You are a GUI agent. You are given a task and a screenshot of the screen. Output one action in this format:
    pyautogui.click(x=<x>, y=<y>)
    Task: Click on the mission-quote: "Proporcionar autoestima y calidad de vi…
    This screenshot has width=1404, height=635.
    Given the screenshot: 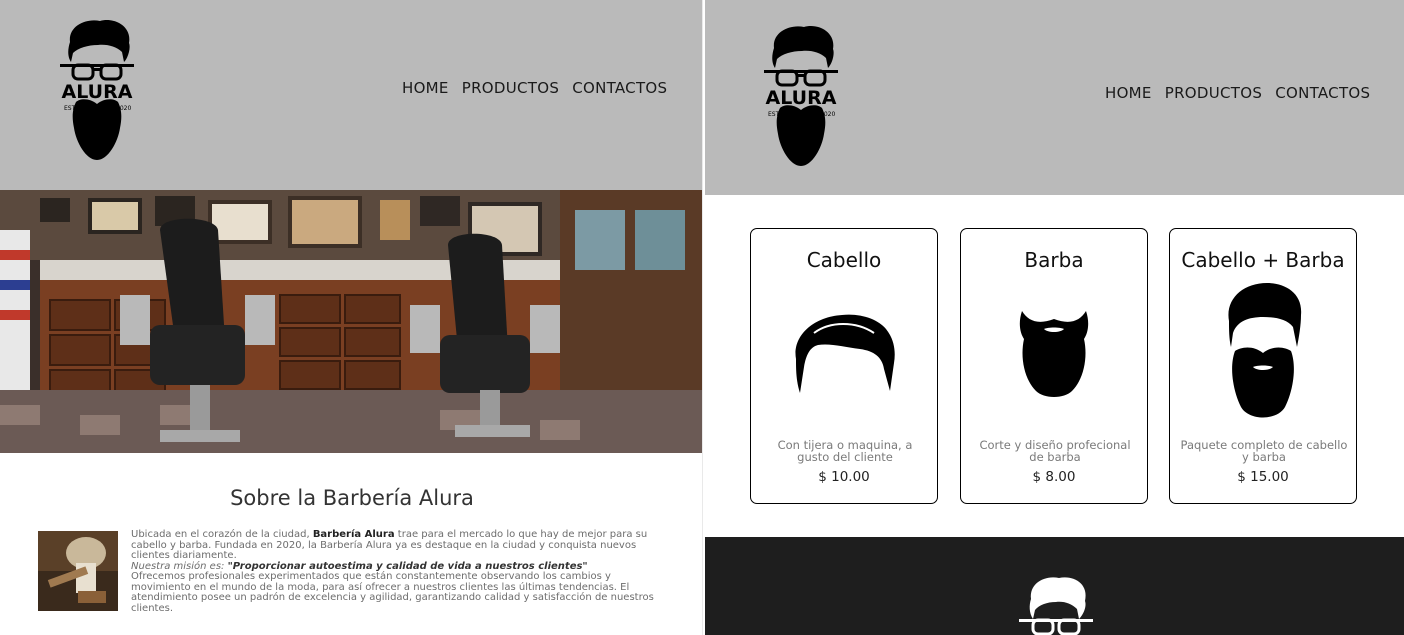 What is the action you would take?
    pyautogui.click(x=407, y=566)
    